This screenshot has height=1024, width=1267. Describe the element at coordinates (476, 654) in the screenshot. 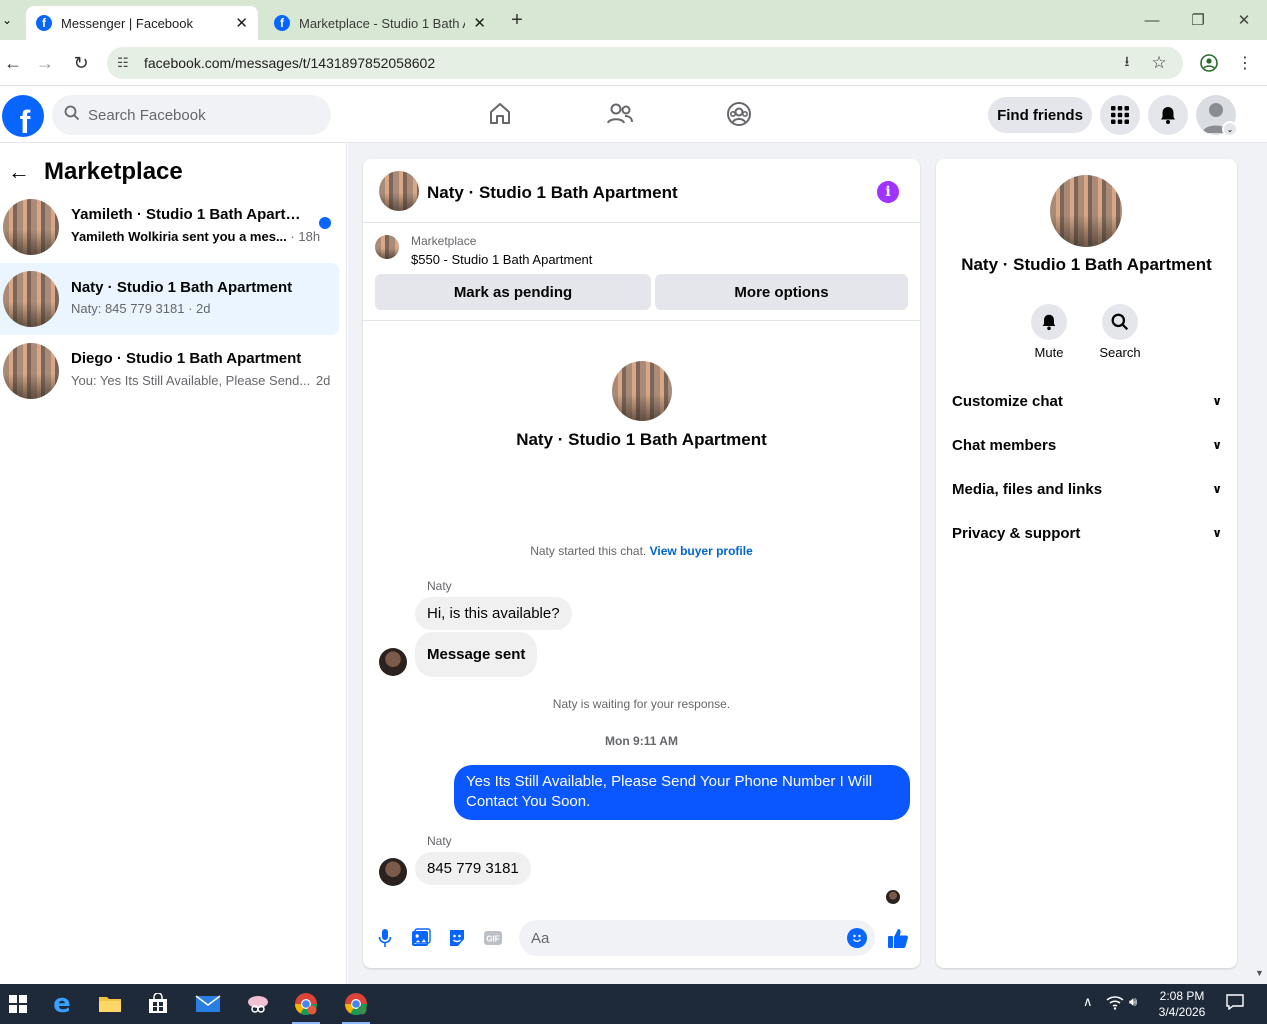

I see `incoming-message-bubble: Message sent` at that location.